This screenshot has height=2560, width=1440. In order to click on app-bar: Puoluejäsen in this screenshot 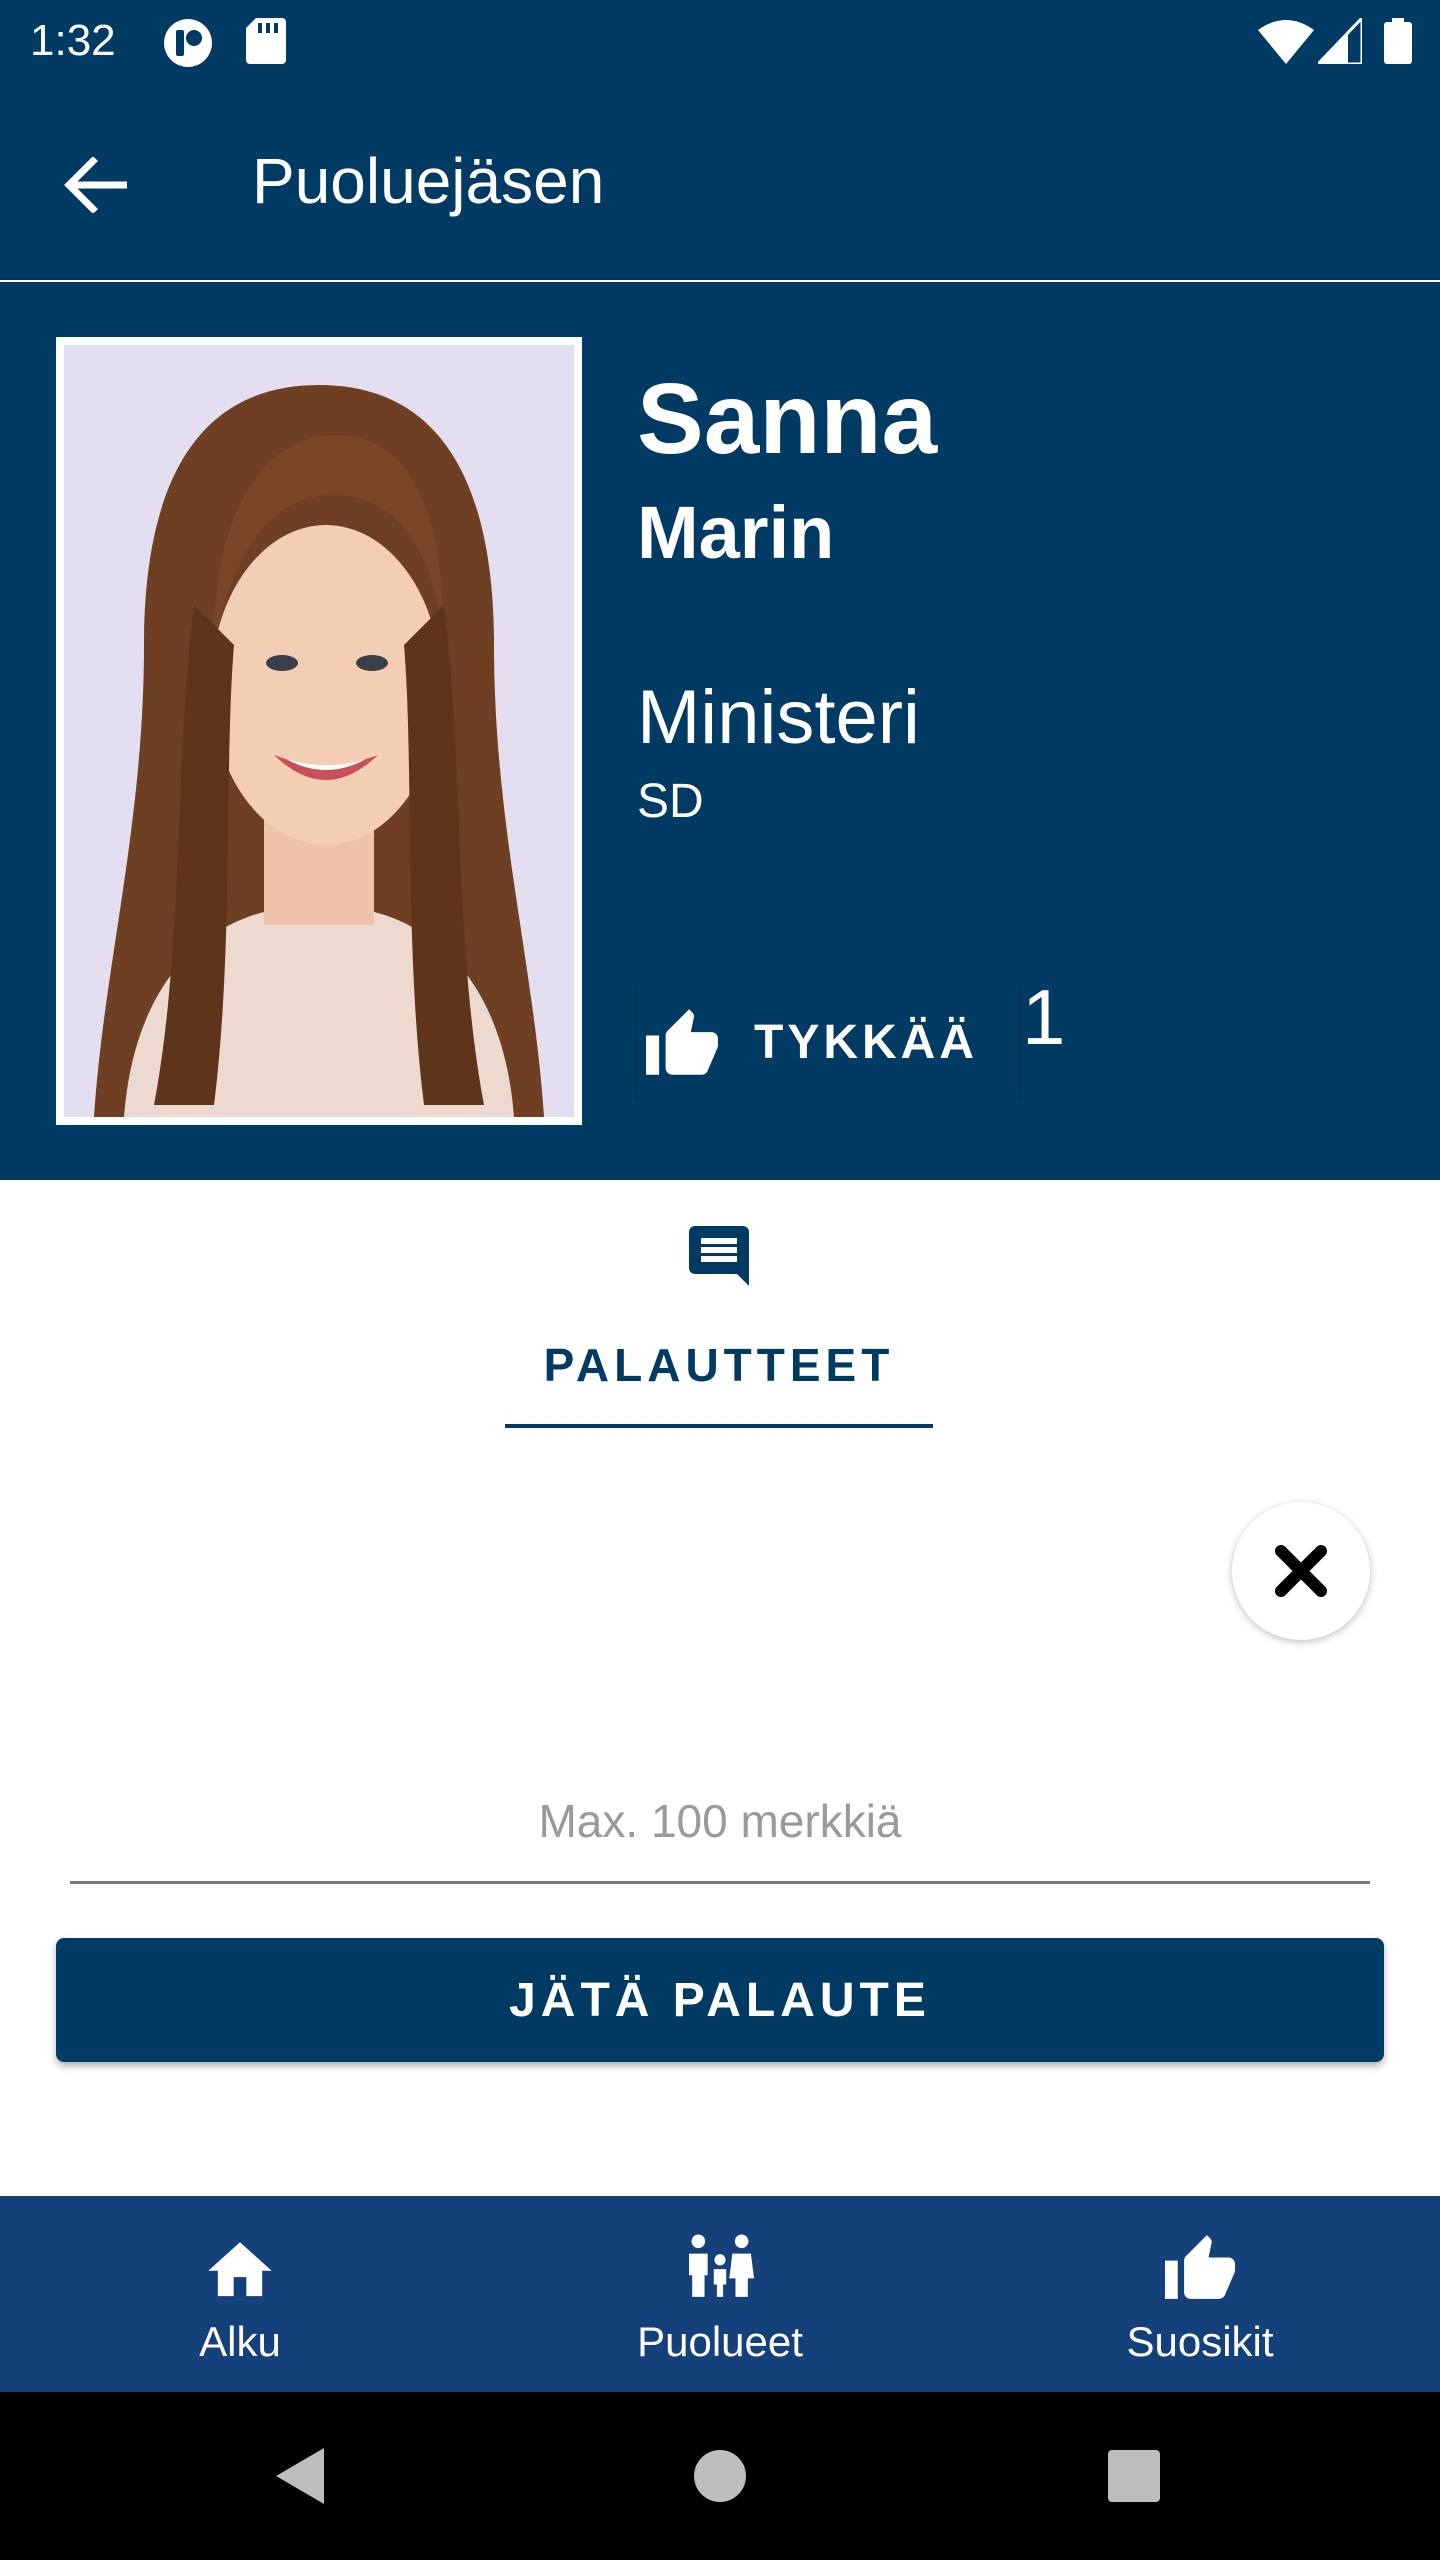, I will do `click(720, 182)`.